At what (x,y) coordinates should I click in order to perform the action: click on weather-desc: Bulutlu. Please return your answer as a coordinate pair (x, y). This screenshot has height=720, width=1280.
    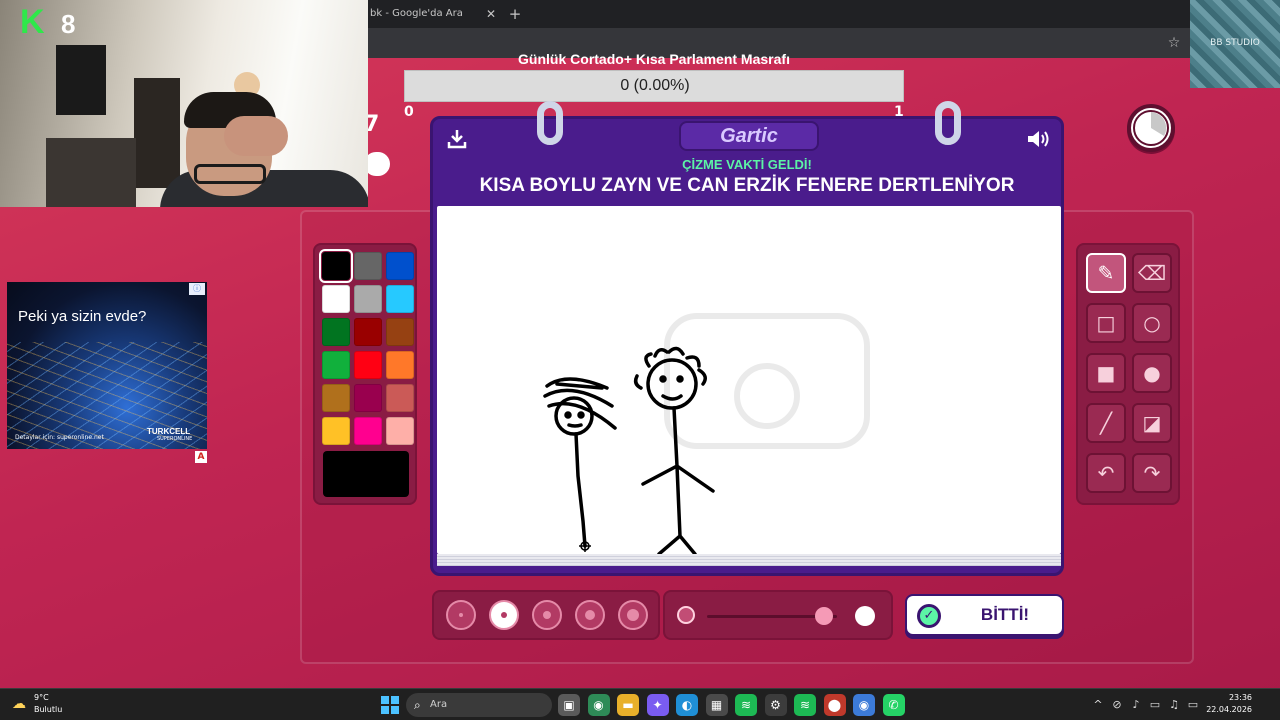
    Looking at the image, I should click on (59, 711).